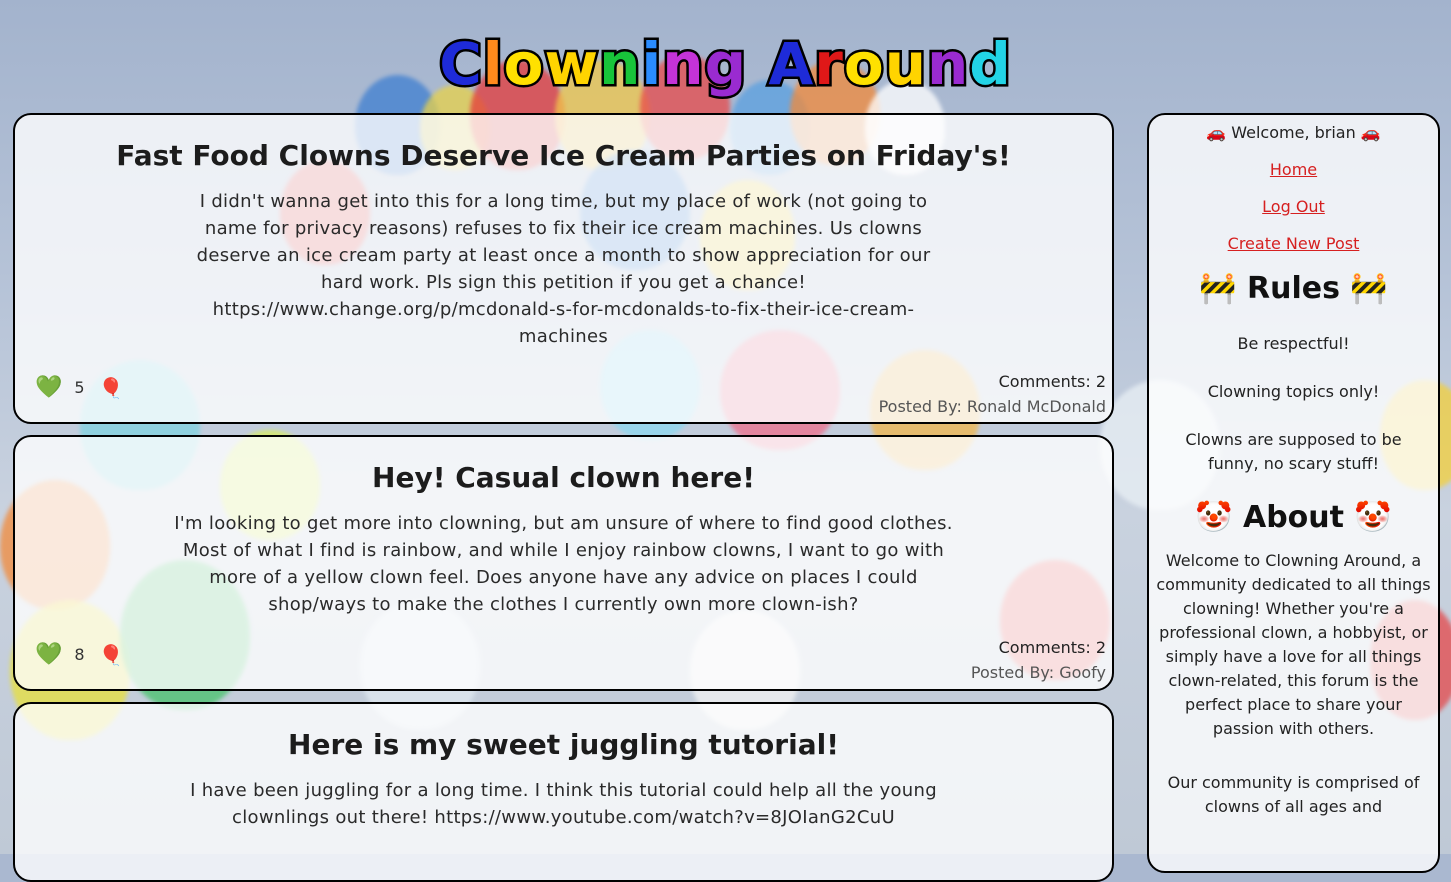  Describe the element at coordinates (1293, 343) in the screenshot. I see `rule-item: Be respectful!` at that location.